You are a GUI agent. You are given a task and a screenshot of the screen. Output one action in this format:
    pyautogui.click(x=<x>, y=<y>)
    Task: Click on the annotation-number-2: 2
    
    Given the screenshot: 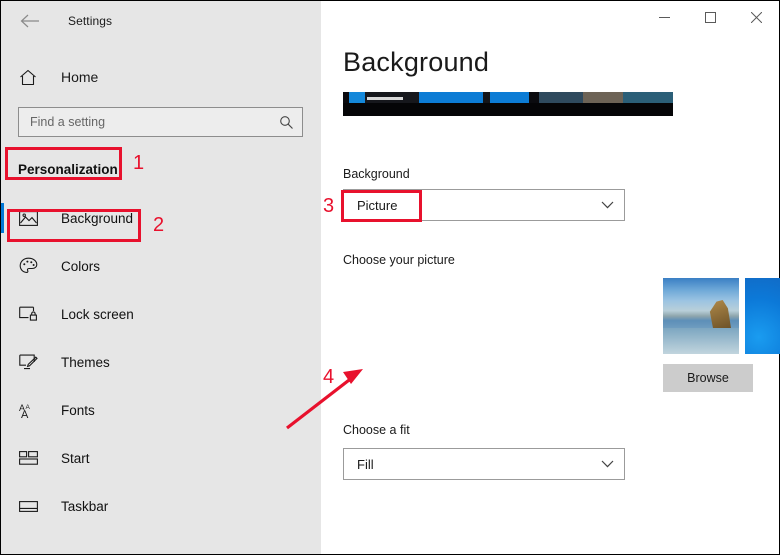 What is the action you would take?
    pyautogui.click(x=159, y=225)
    